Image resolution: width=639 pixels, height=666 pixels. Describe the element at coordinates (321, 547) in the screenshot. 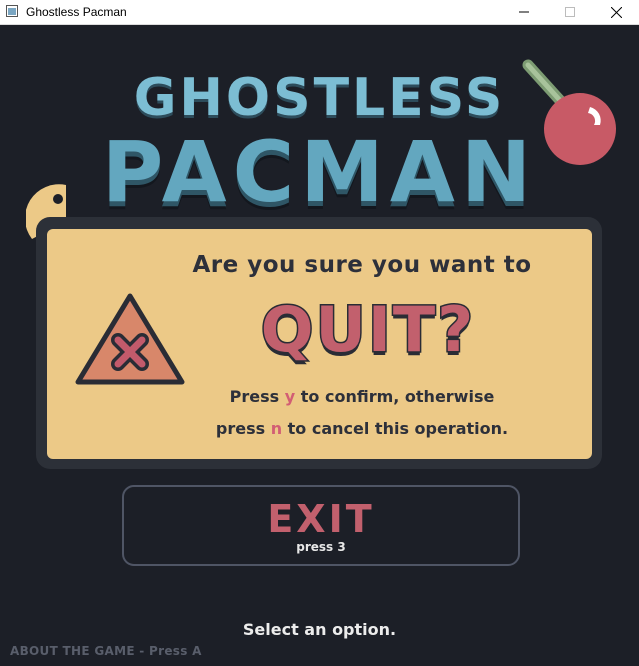

I see `exit-button-shortcut: press 3` at that location.